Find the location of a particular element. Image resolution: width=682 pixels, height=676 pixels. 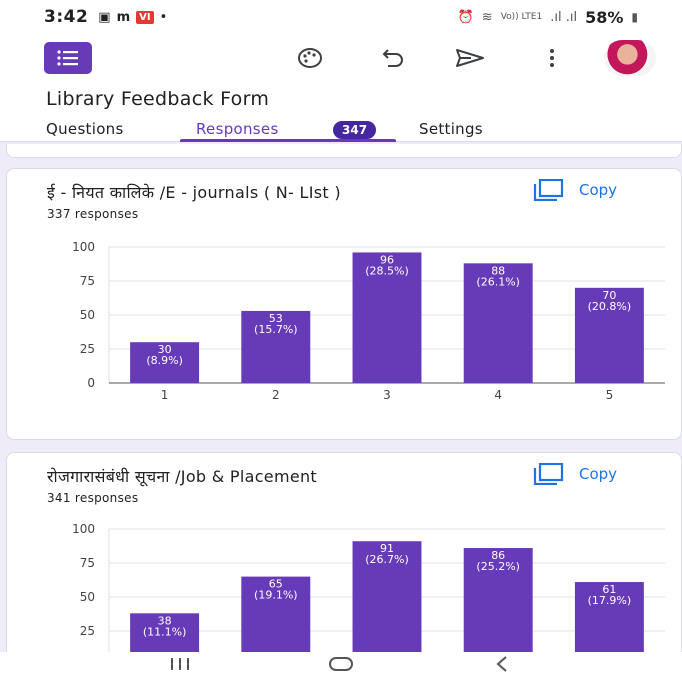

bar-data-label: (28.5%) is located at coordinates (387, 270).